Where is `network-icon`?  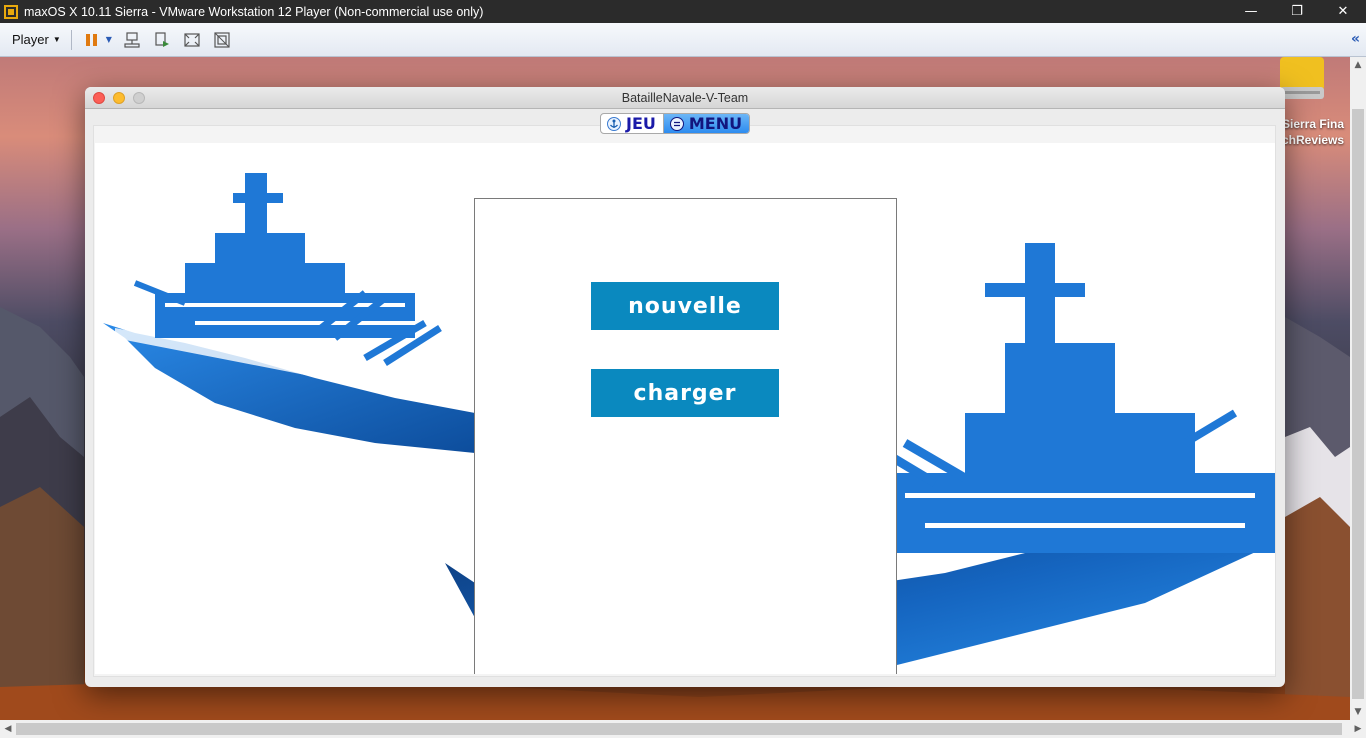
network-icon is located at coordinates (132, 39).